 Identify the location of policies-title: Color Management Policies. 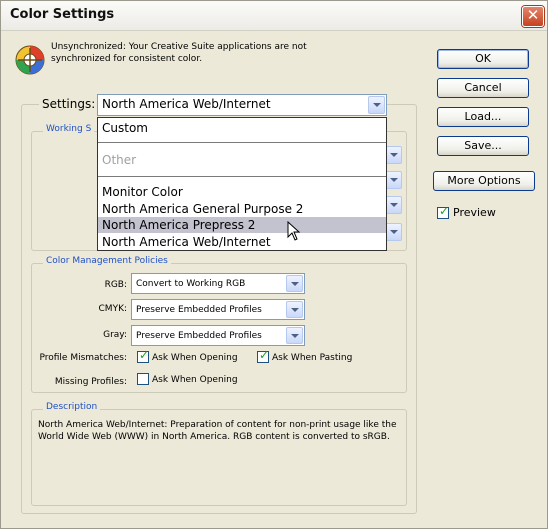
(107, 261).